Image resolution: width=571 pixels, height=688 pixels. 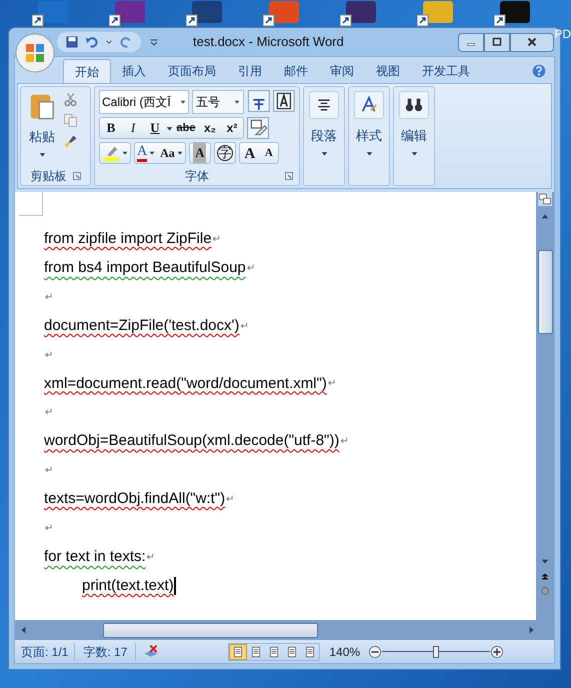 I want to click on clear-formatting-icon, so click(x=258, y=128).